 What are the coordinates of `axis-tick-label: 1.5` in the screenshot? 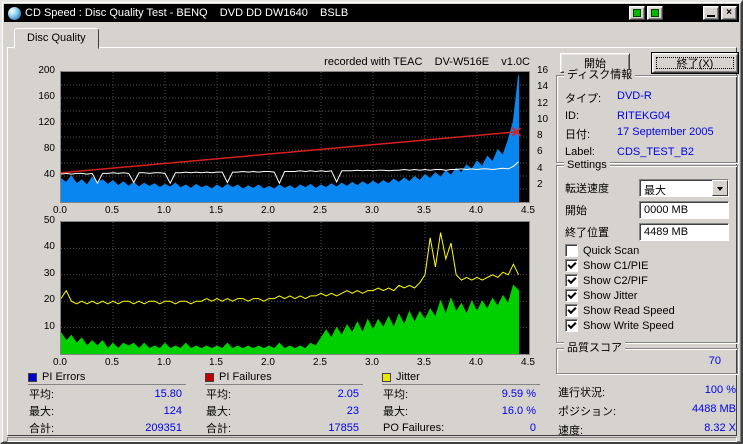 It's located at (216, 210).